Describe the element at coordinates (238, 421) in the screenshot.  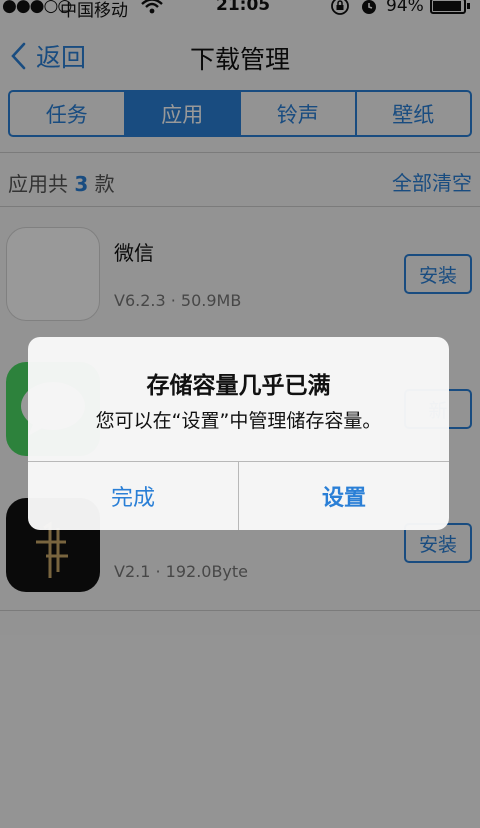
I see `alert-message: 您可以在“设置”中管理储存容量。` at that location.